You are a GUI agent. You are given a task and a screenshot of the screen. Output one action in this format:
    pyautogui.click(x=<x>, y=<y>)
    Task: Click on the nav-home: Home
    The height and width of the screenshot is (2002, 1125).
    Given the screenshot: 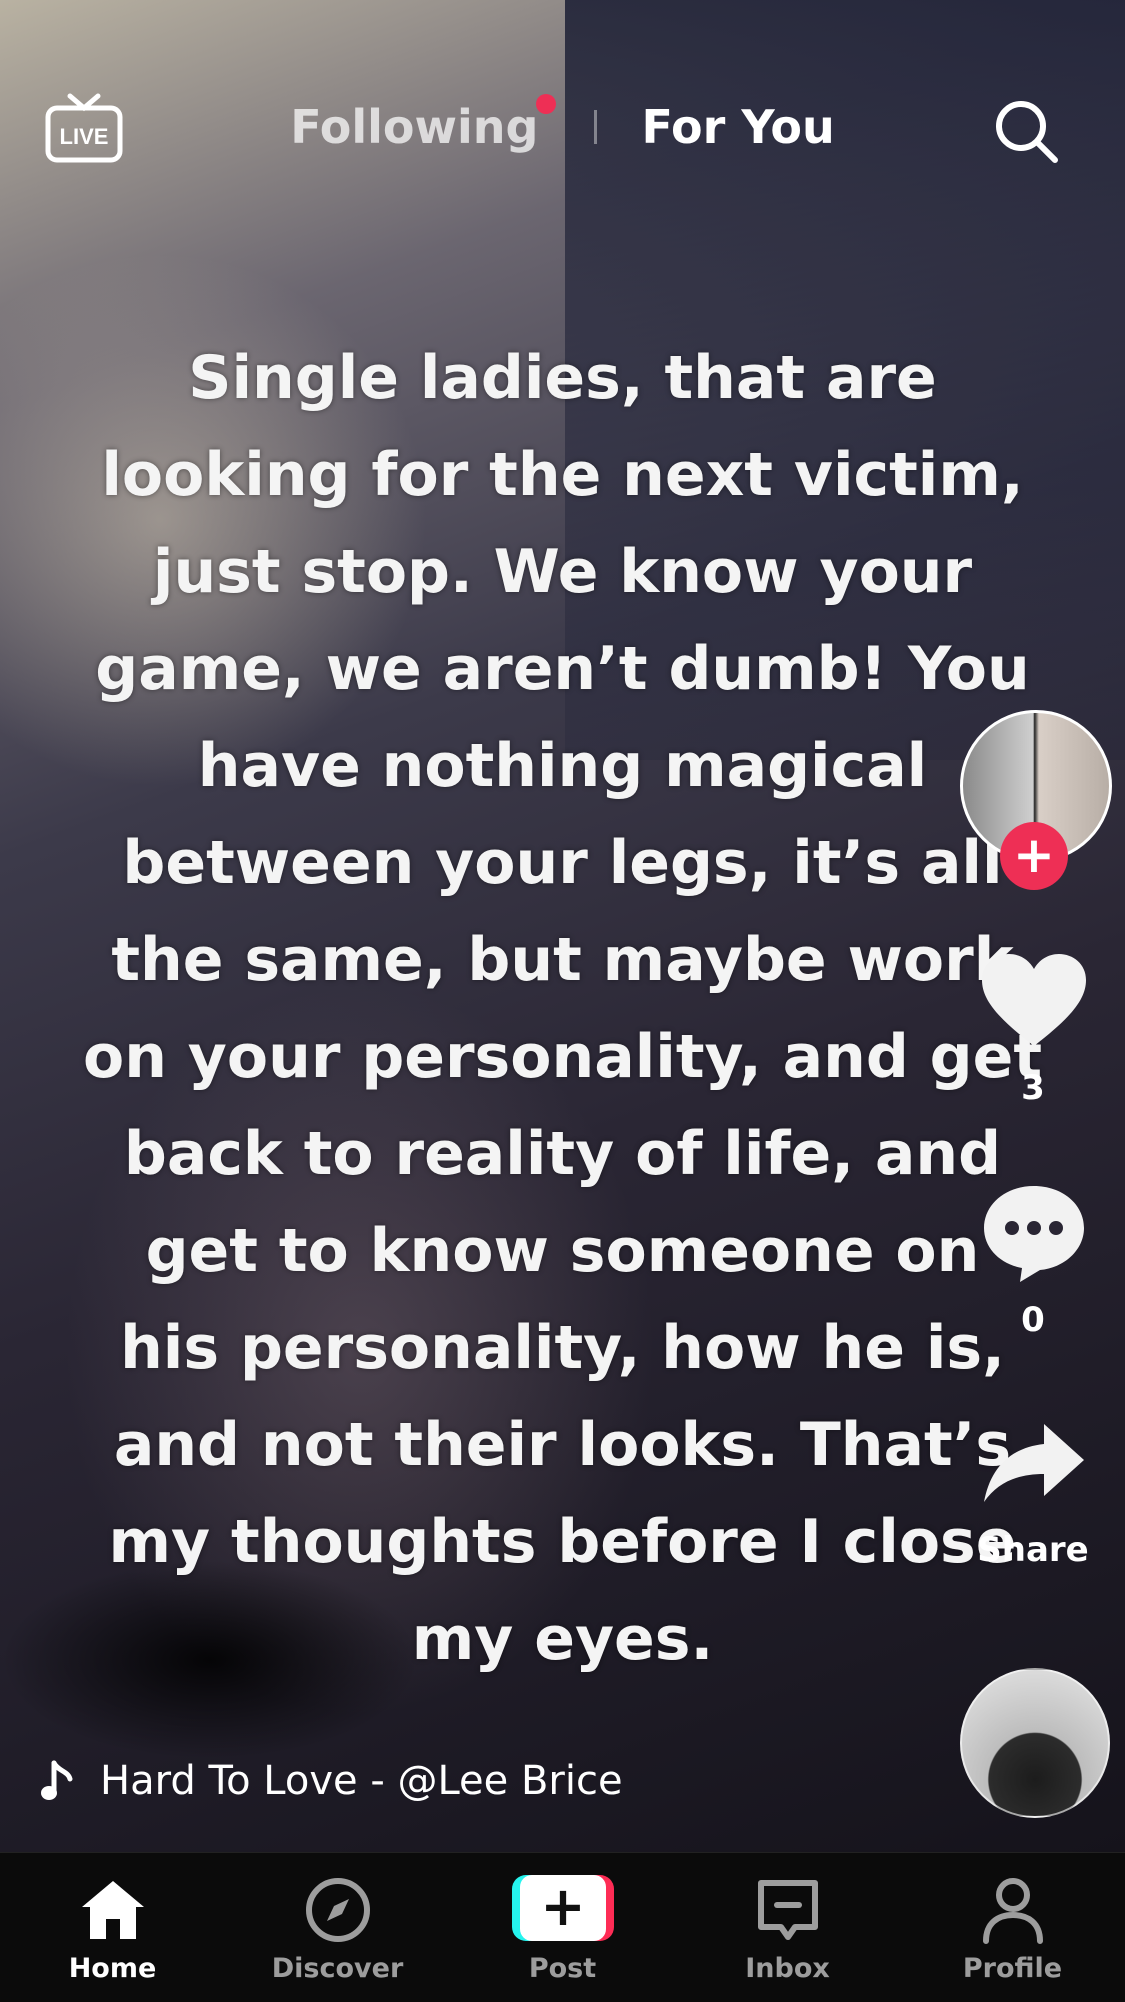 What is the action you would take?
    pyautogui.click(x=112, y=1927)
    